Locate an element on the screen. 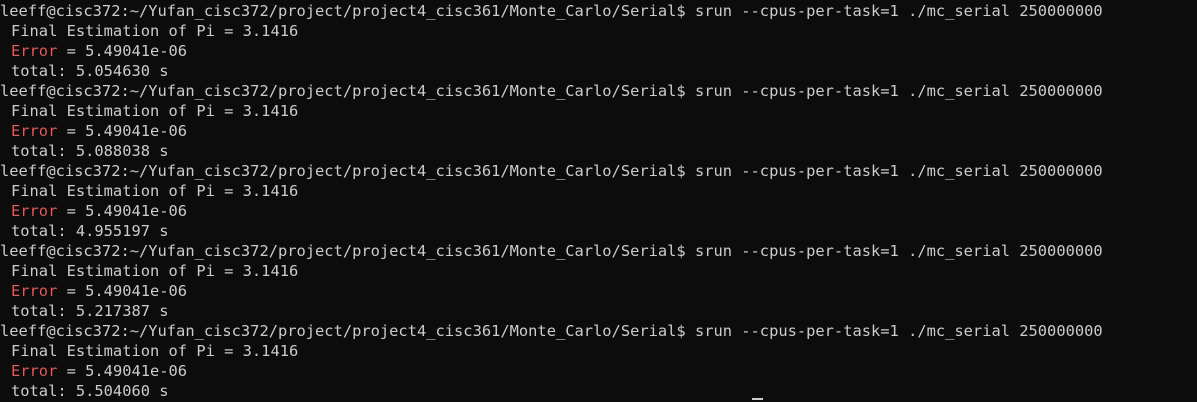  total-time-output: total: 4.955197 s is located at coordinates (90, 231).